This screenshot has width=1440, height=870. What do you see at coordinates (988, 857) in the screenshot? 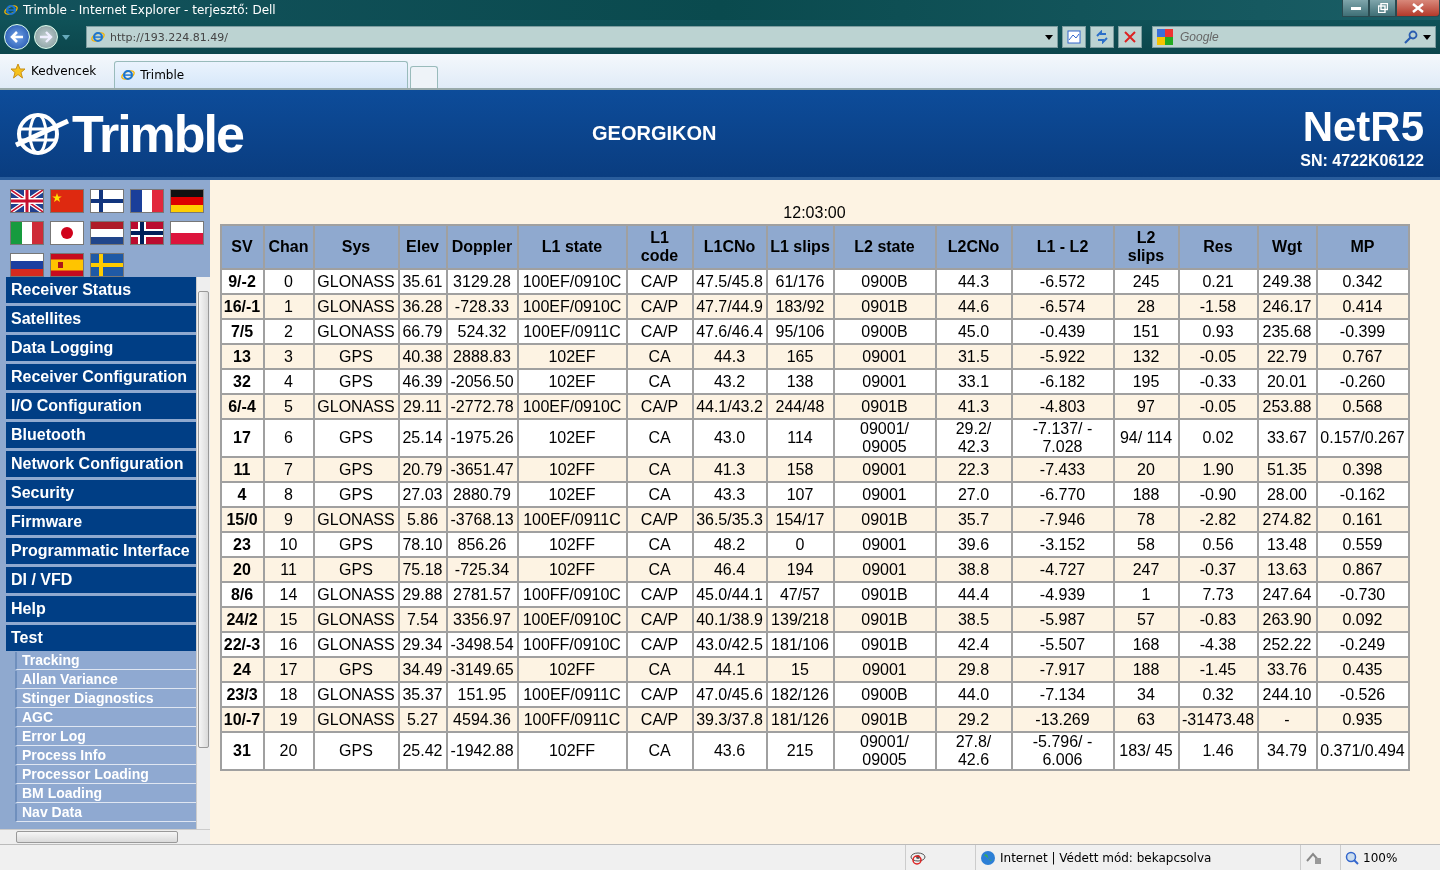
I see `globe-icon` at bounding box center [988, 857].